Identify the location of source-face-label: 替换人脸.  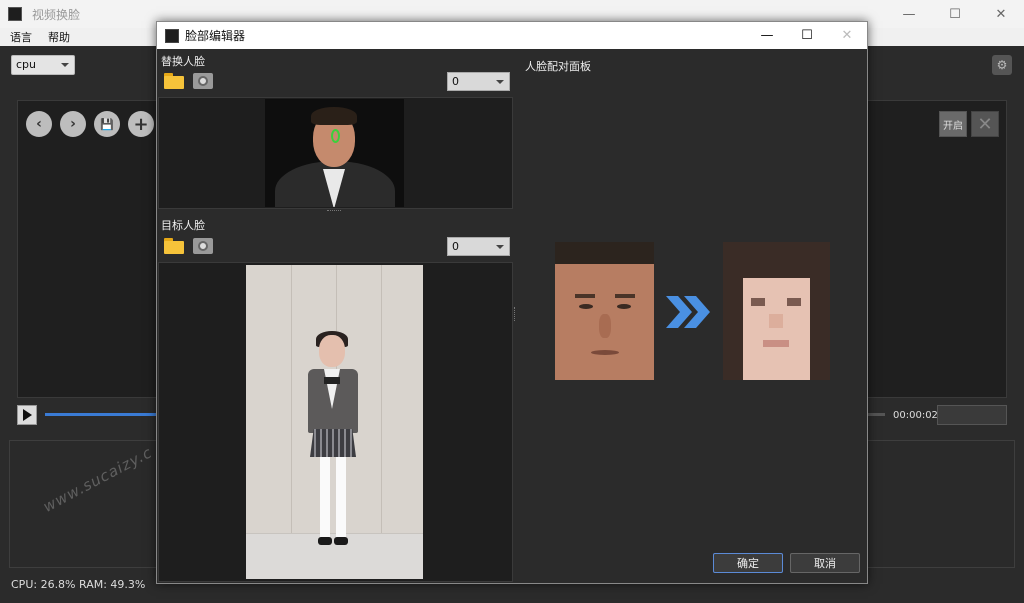
(183, 61).